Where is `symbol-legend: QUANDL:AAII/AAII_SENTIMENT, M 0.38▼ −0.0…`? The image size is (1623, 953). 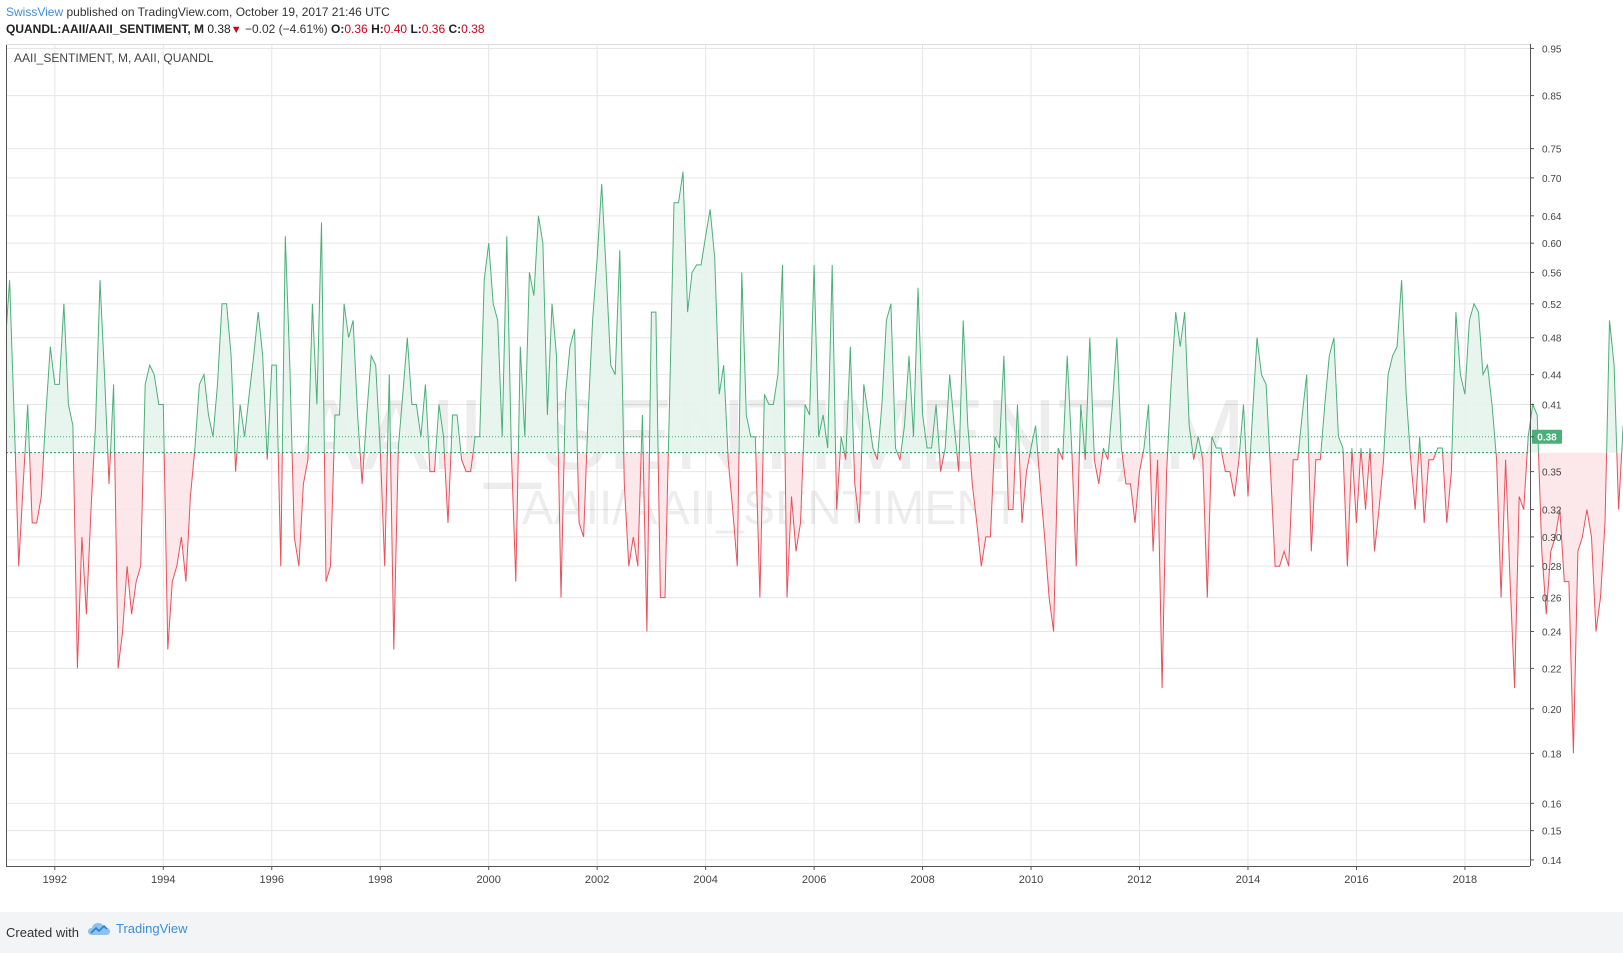 symbol-legend: QUANDL:AAII/AAII_SENTIMENT, M 0.38▼ −0.0… is located at coordinates (245, 29).